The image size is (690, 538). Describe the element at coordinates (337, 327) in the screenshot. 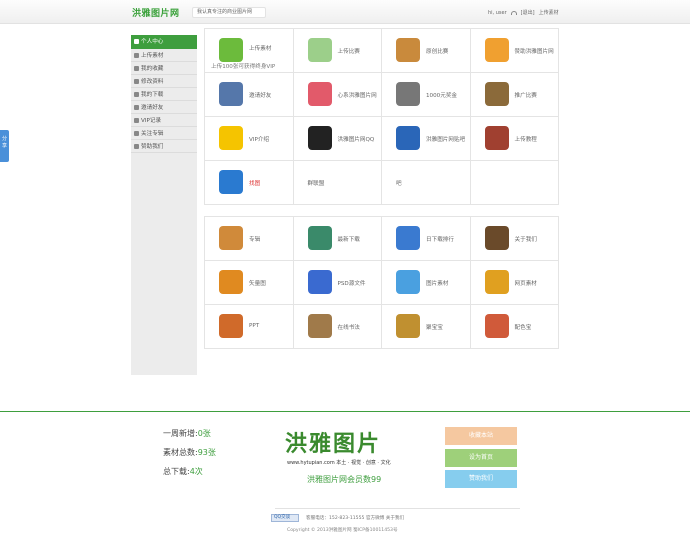

I see `grid-cell: 在线书法` at that location.